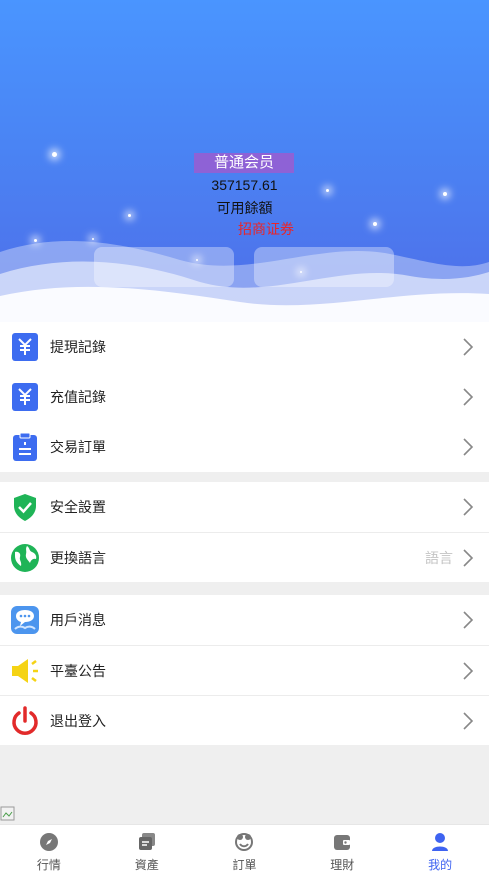  Describe the element at coordinates (25, 558) in the screenshot. I see `globe-icon` at that location.